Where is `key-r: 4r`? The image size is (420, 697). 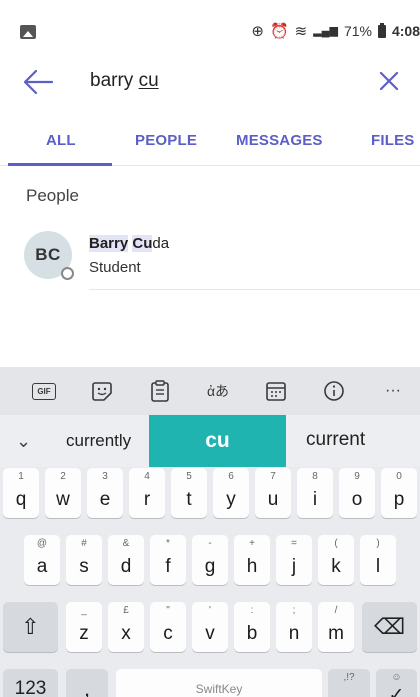
key-r: 4r is located at coordinates (147, 493).